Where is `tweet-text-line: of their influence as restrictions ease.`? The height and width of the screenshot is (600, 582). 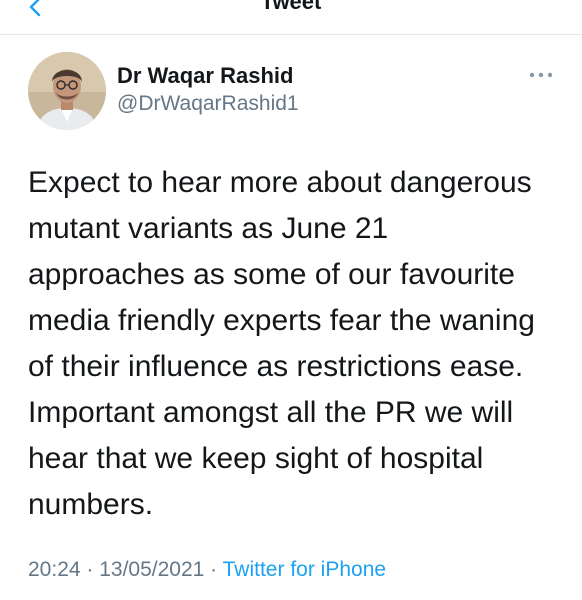
tweet-text-line: of their influence as restrictions ease. is located at coordinates (276, 366).